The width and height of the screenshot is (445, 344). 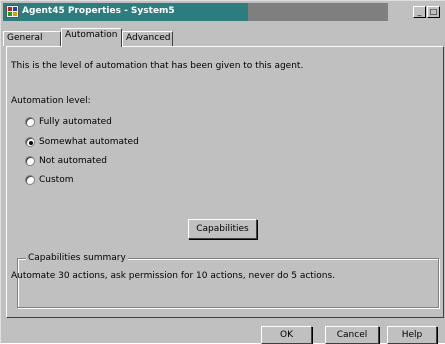 What do you see at coordinates (433, 12) in the screenshot?
I see `maximize-button: □` at bounding box center [433, 12].